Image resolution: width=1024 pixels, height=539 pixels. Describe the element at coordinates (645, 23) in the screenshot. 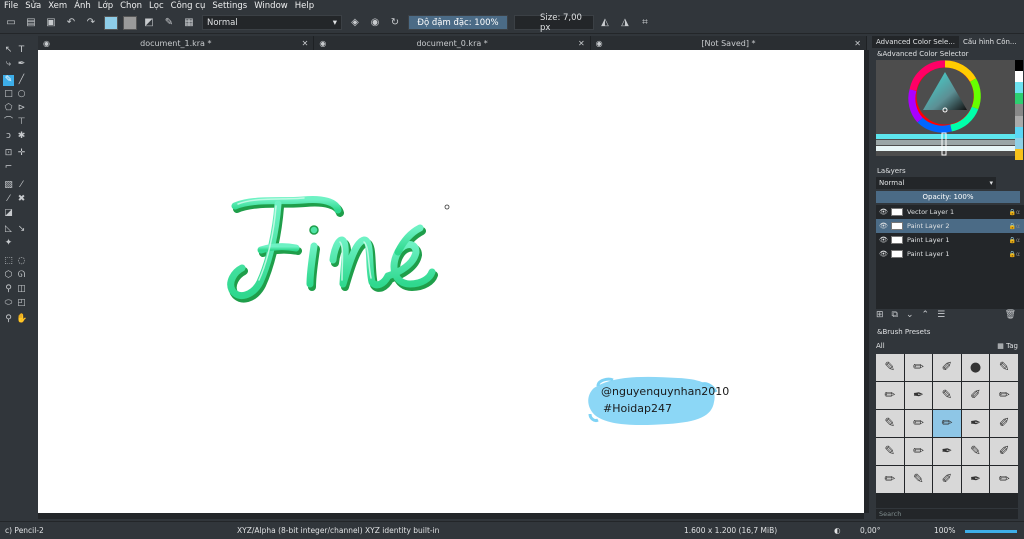

I see `wrap-around-icon: ⌗` at that location.